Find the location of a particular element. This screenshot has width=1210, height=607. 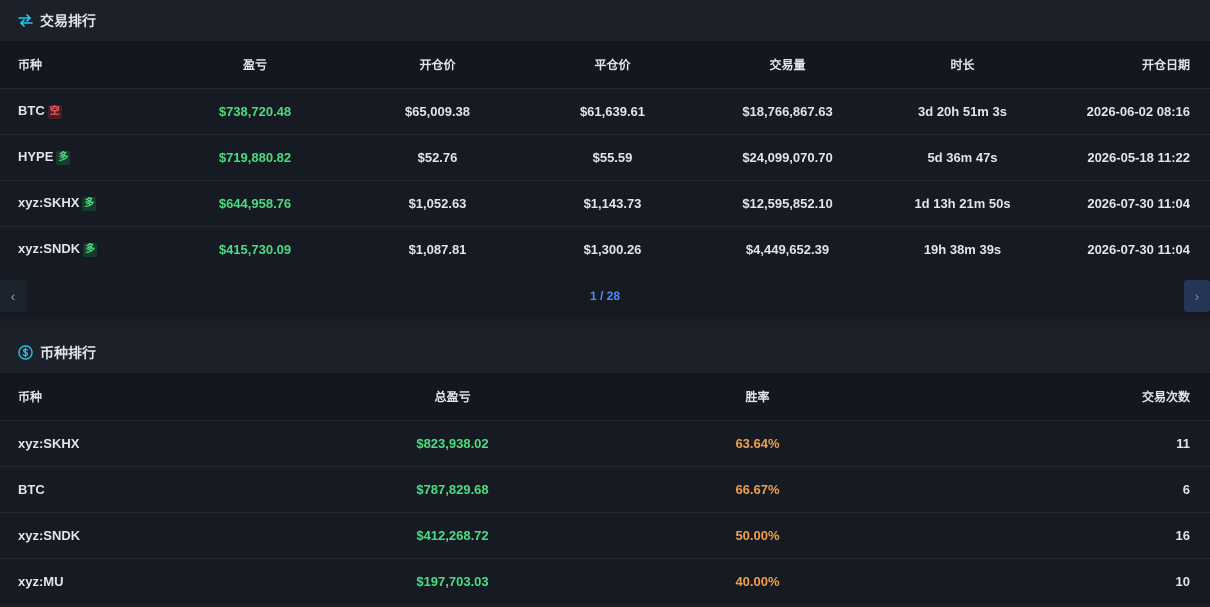

cell-close-price: $1,143.73 is located at coordinates (612, 203).